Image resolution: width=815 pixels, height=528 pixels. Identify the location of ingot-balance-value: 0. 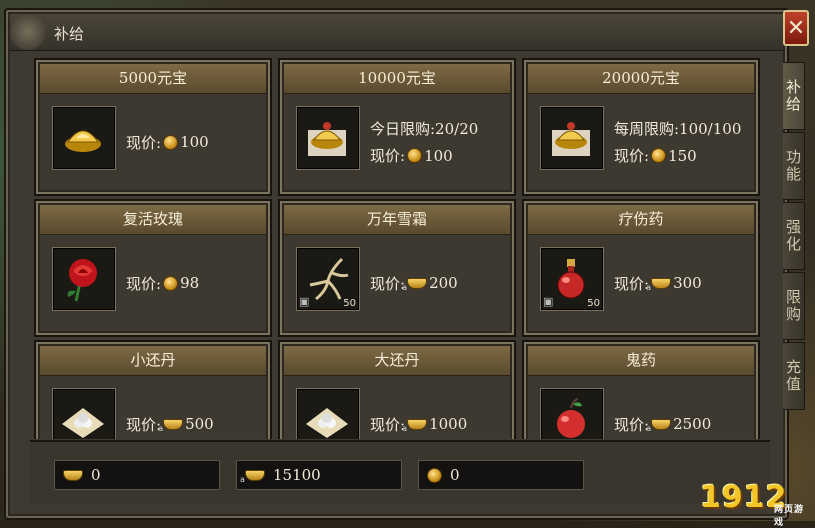
(96, 475).